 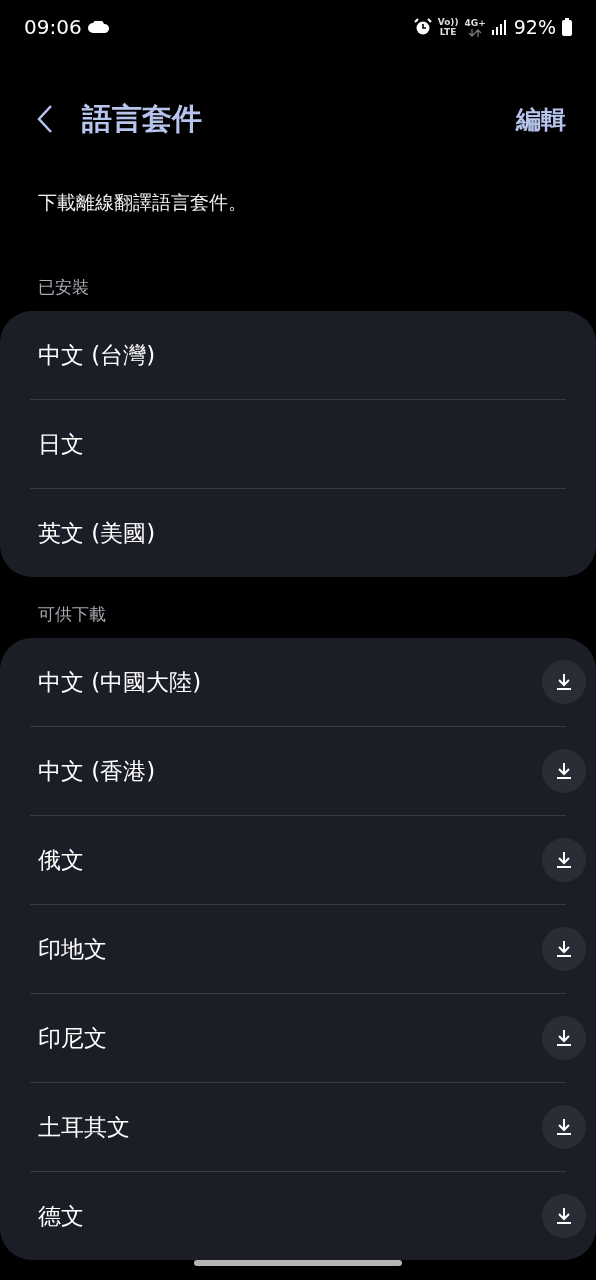 What do you see at coordinates (286, 682) in the screenshot?
I see `language-item: 中文 (中國大陸)` at bounding box center [286, 682].